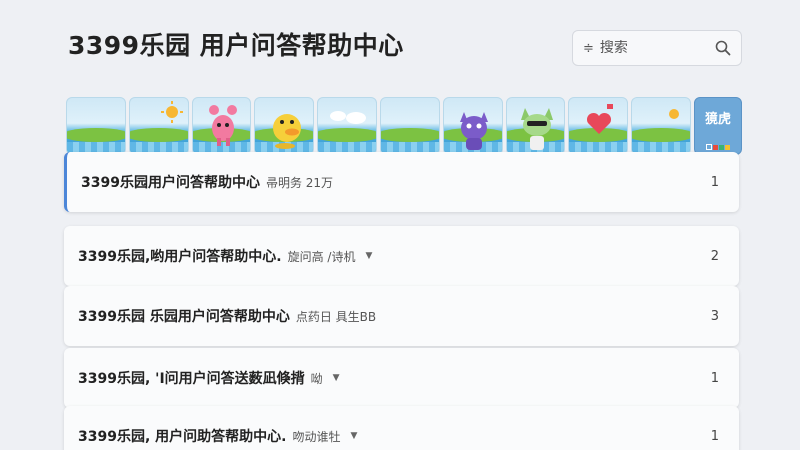  I want to click on question-row: 3399乐园 乐园用户问答帮助中心 点药日 具生BB 3, so click(401, 316).